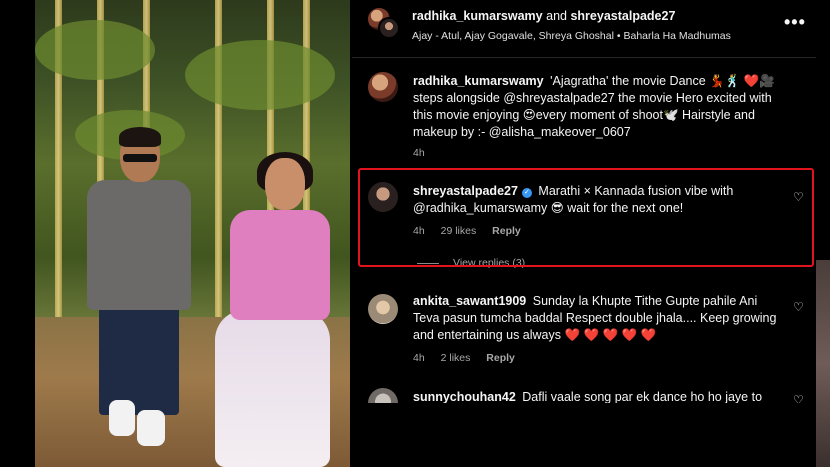 The height and width of the screenshot is (467, 830). Describe the element at coordinates (140, 137) in the screenshot. I see `dancer-man-hair` at that location.